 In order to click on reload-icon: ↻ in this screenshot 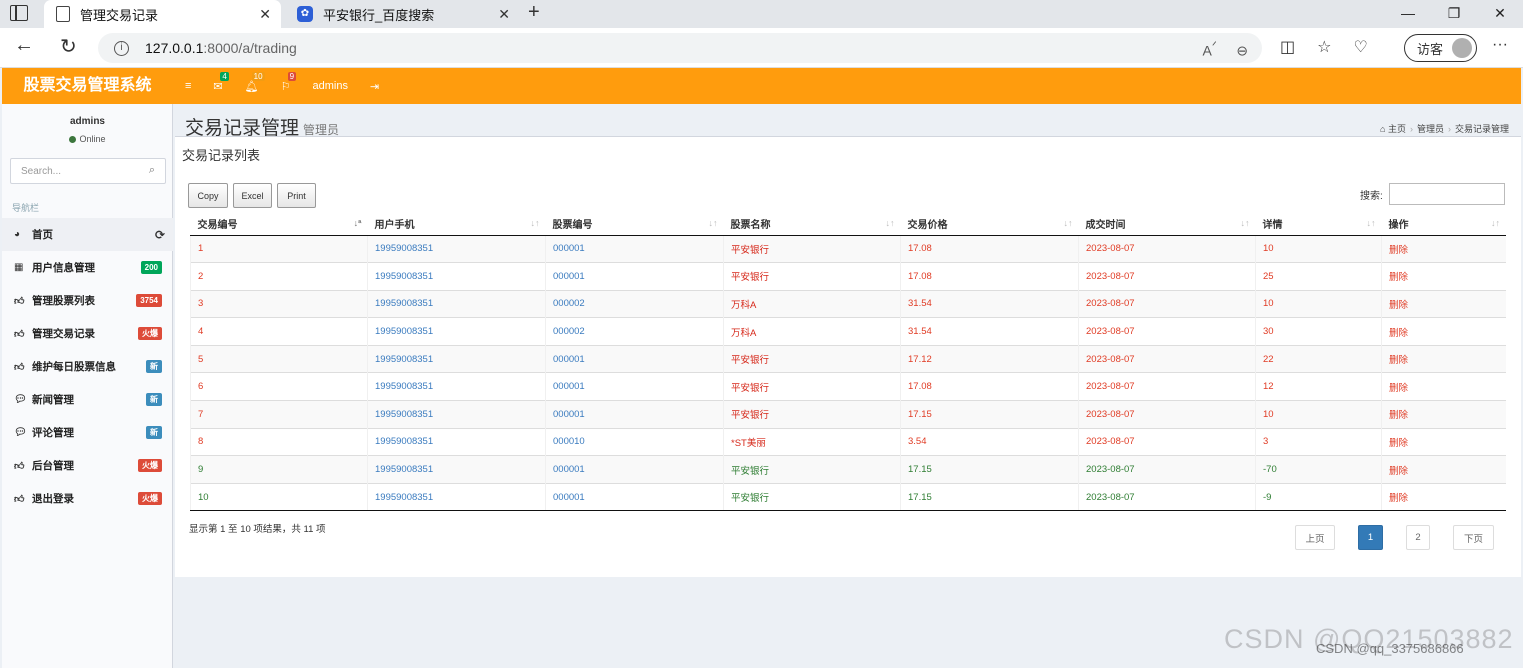, I will do `click(68, 46)`.